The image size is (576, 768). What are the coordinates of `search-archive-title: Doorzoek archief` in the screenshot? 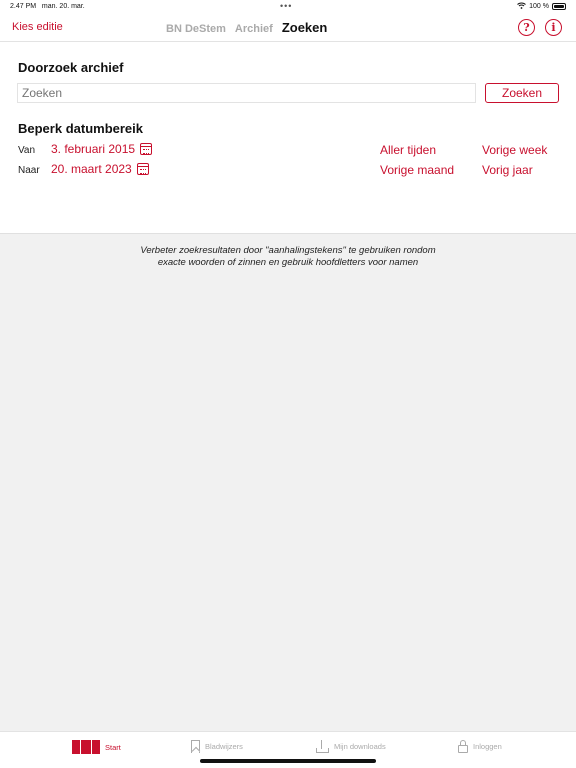 It's located at (71, 67).